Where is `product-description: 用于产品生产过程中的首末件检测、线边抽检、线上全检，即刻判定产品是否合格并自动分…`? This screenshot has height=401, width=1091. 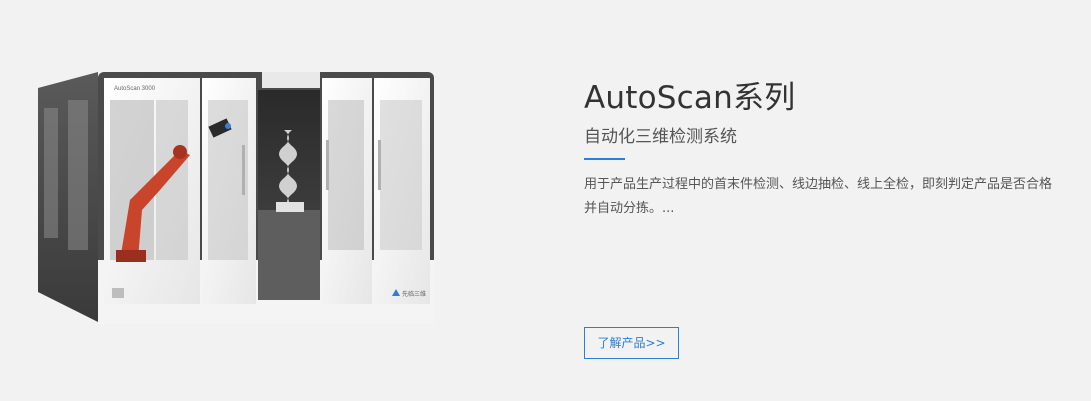
product-description: 用于产品生产过程中的首末件检测、线边抽检、线上全检，即刻判定产品是否合格并自动分… is located at coordinates (818, 196).